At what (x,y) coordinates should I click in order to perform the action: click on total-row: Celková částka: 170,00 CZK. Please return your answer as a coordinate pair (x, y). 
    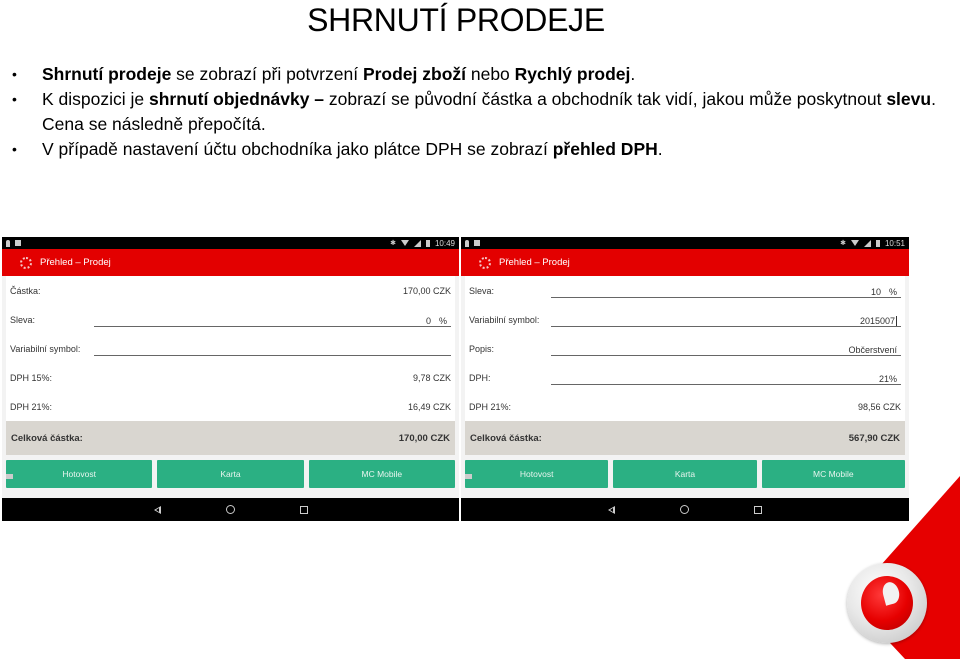
    Looking at the image, I should click on (230, 438).